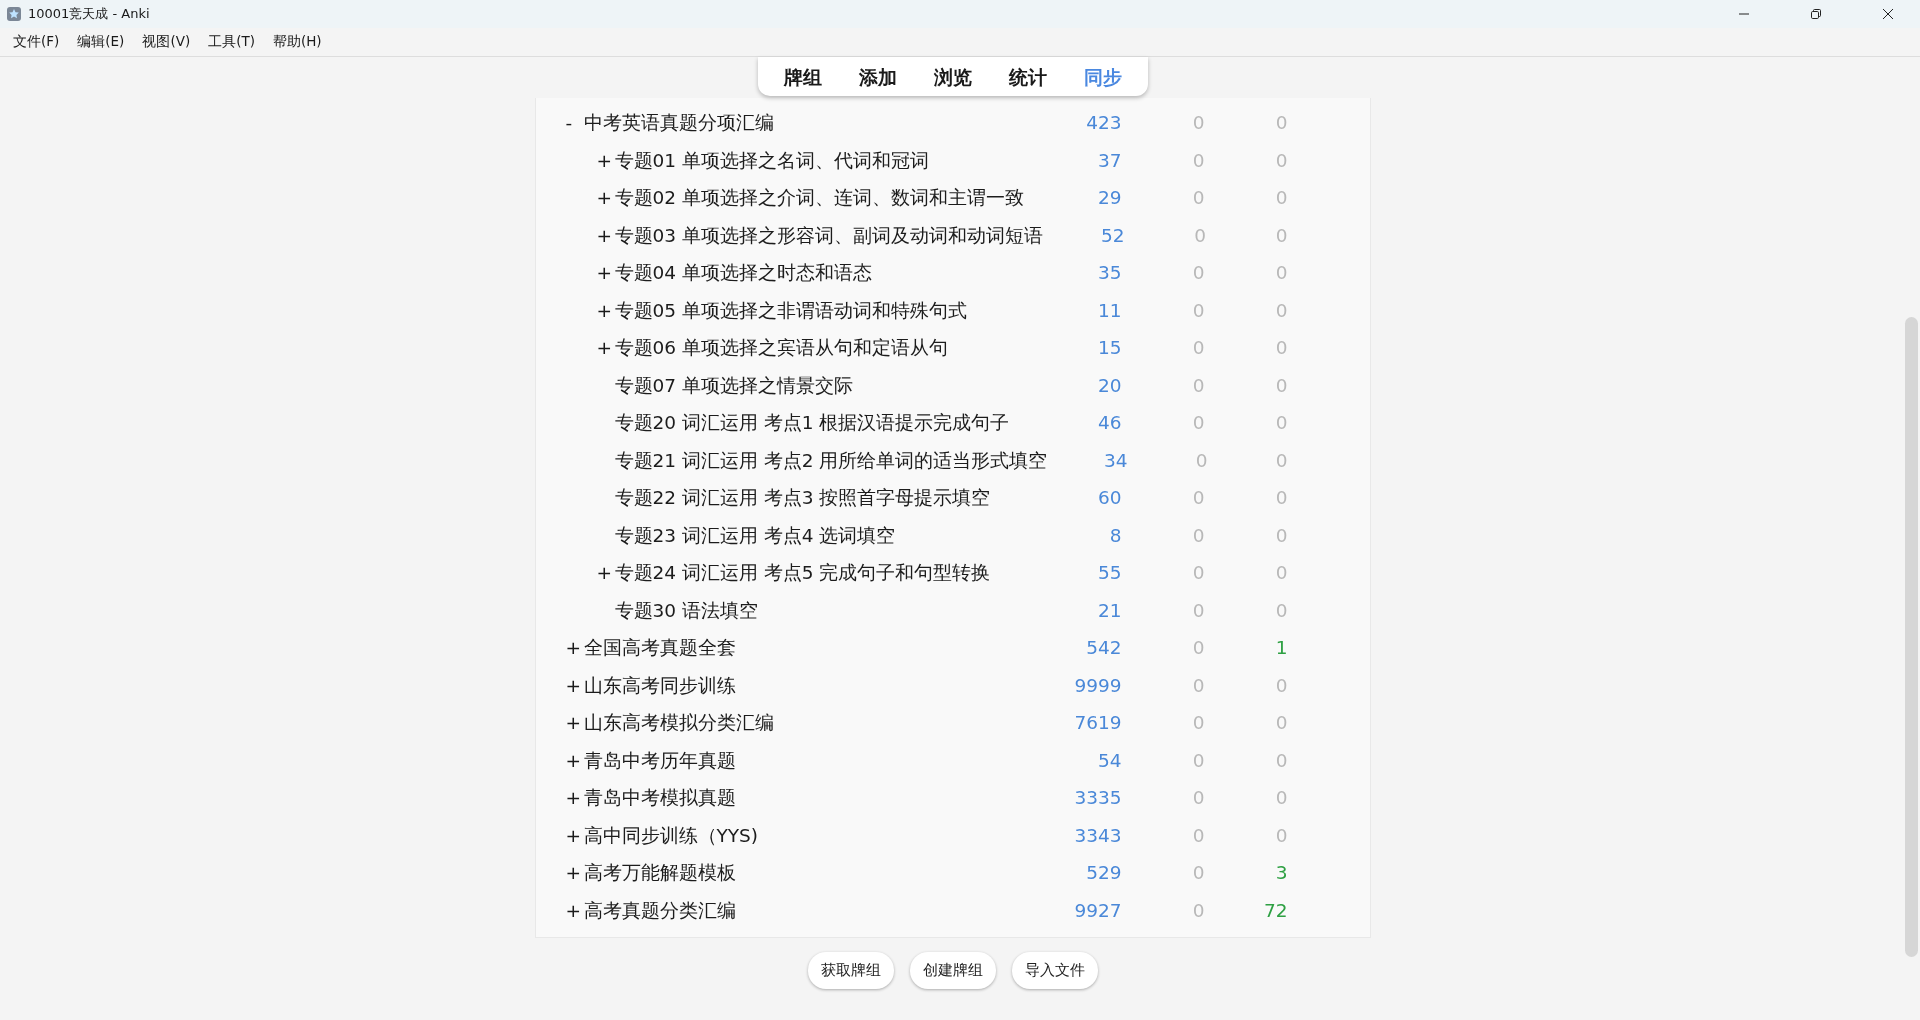 The image size is (1920, 1020). Describe the element at coordinates (1109, 760) in the screenshot. I see `card-count: 54` at that location.